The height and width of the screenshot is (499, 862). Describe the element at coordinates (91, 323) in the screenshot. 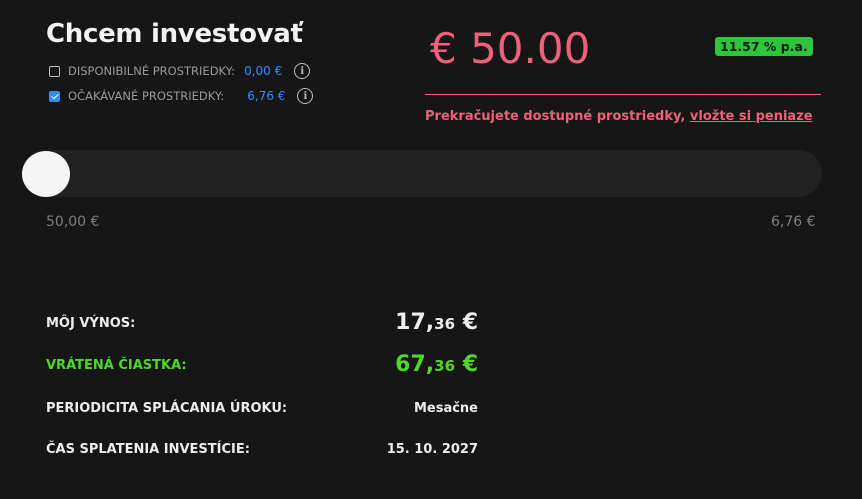

I see `yield-label: MÔJ VÝNOS:` at that location.